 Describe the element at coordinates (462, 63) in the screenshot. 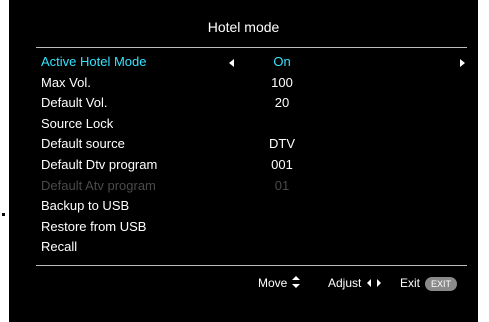

I see `right-arrow-icon` at that location.